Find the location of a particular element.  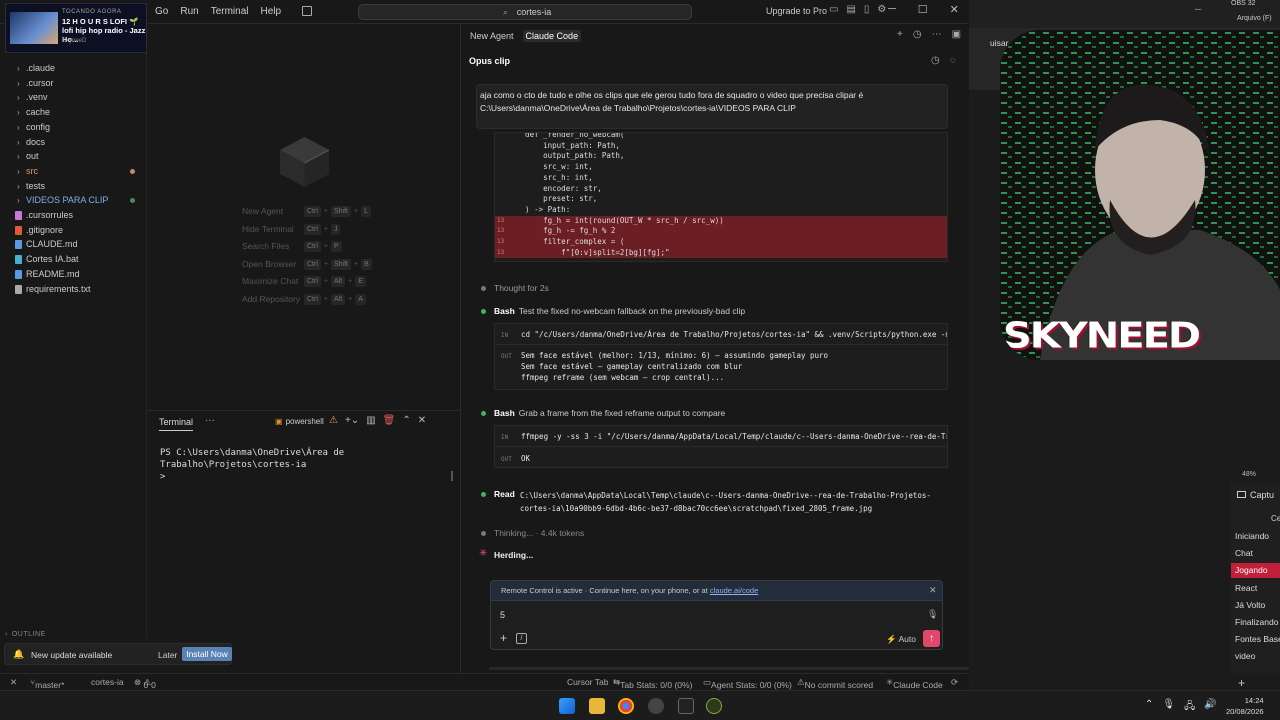

menu-go: Go is located at coordinates (161, 11).